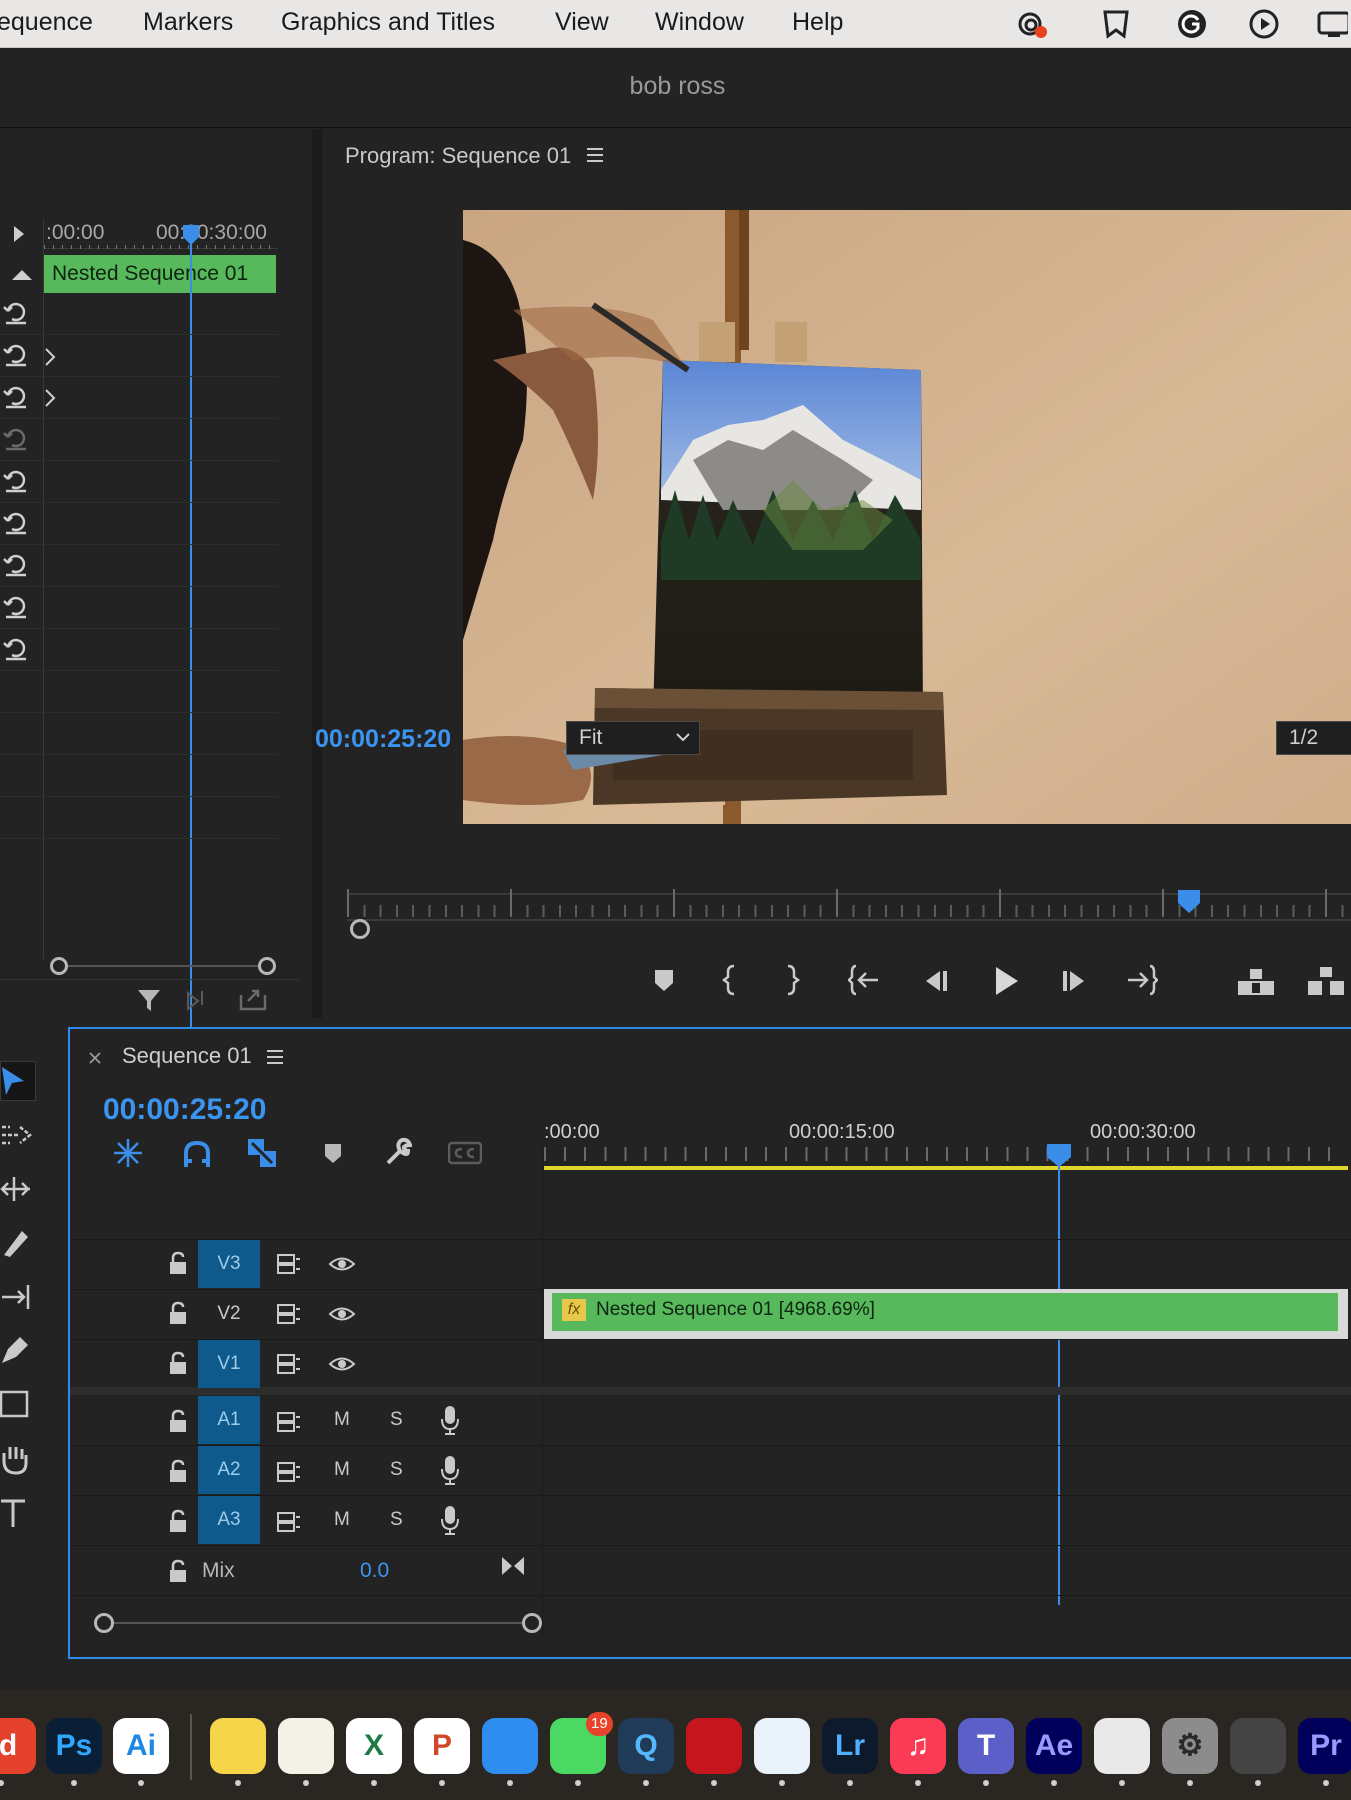 Image resolution: width=1351 pixels, height=1800 pixels. Describe the element at coordinates (946, 1168) in the screenshot. I see `work-area-bar` at that location.